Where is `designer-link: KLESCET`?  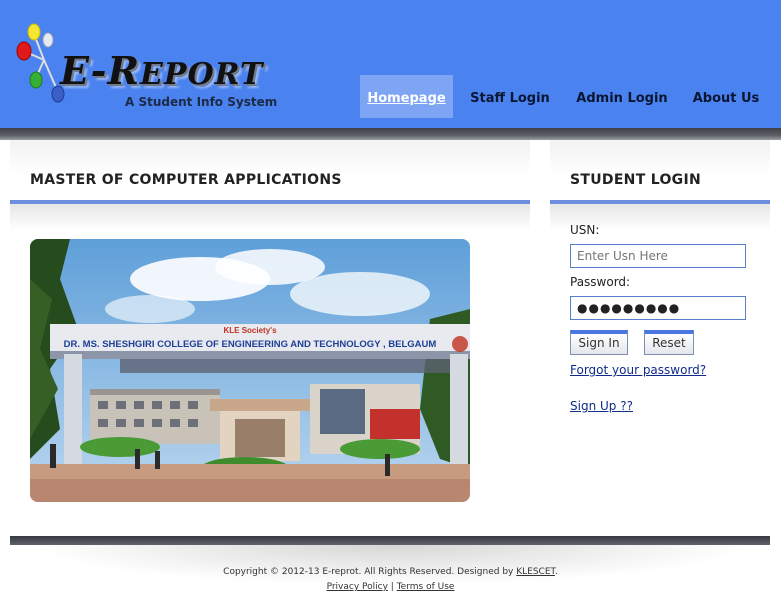
designer-link: KLESCET is located at coordinates (535, 572).